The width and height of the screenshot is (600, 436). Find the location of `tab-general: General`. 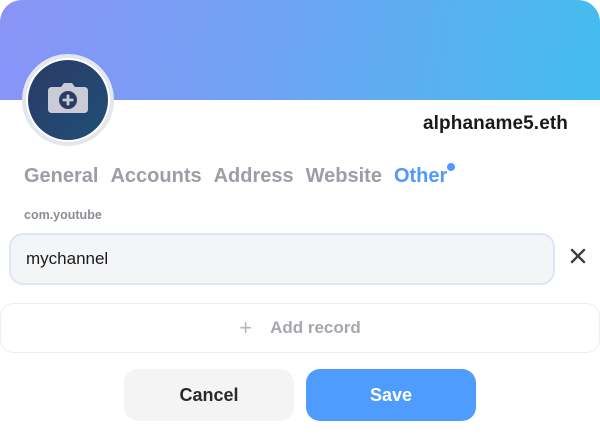

tab-general: General is located at coordinates (61, 176).